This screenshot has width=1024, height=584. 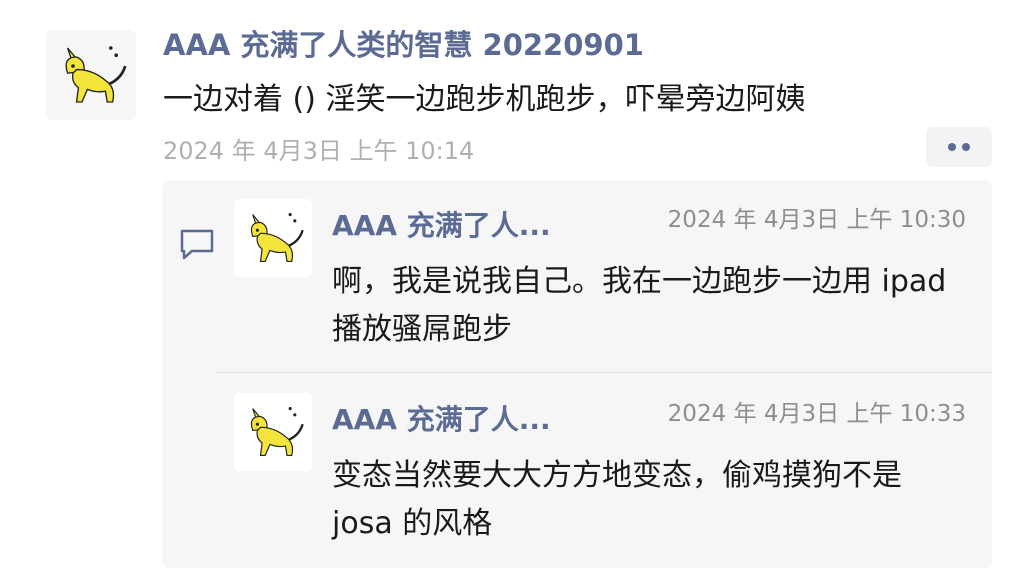 What do you see at coordinates (319, 151) in the screenshot?
I see `post-timestamp: 2024 年 4月3日 上午 10:14` at bounding box center [319, 151].